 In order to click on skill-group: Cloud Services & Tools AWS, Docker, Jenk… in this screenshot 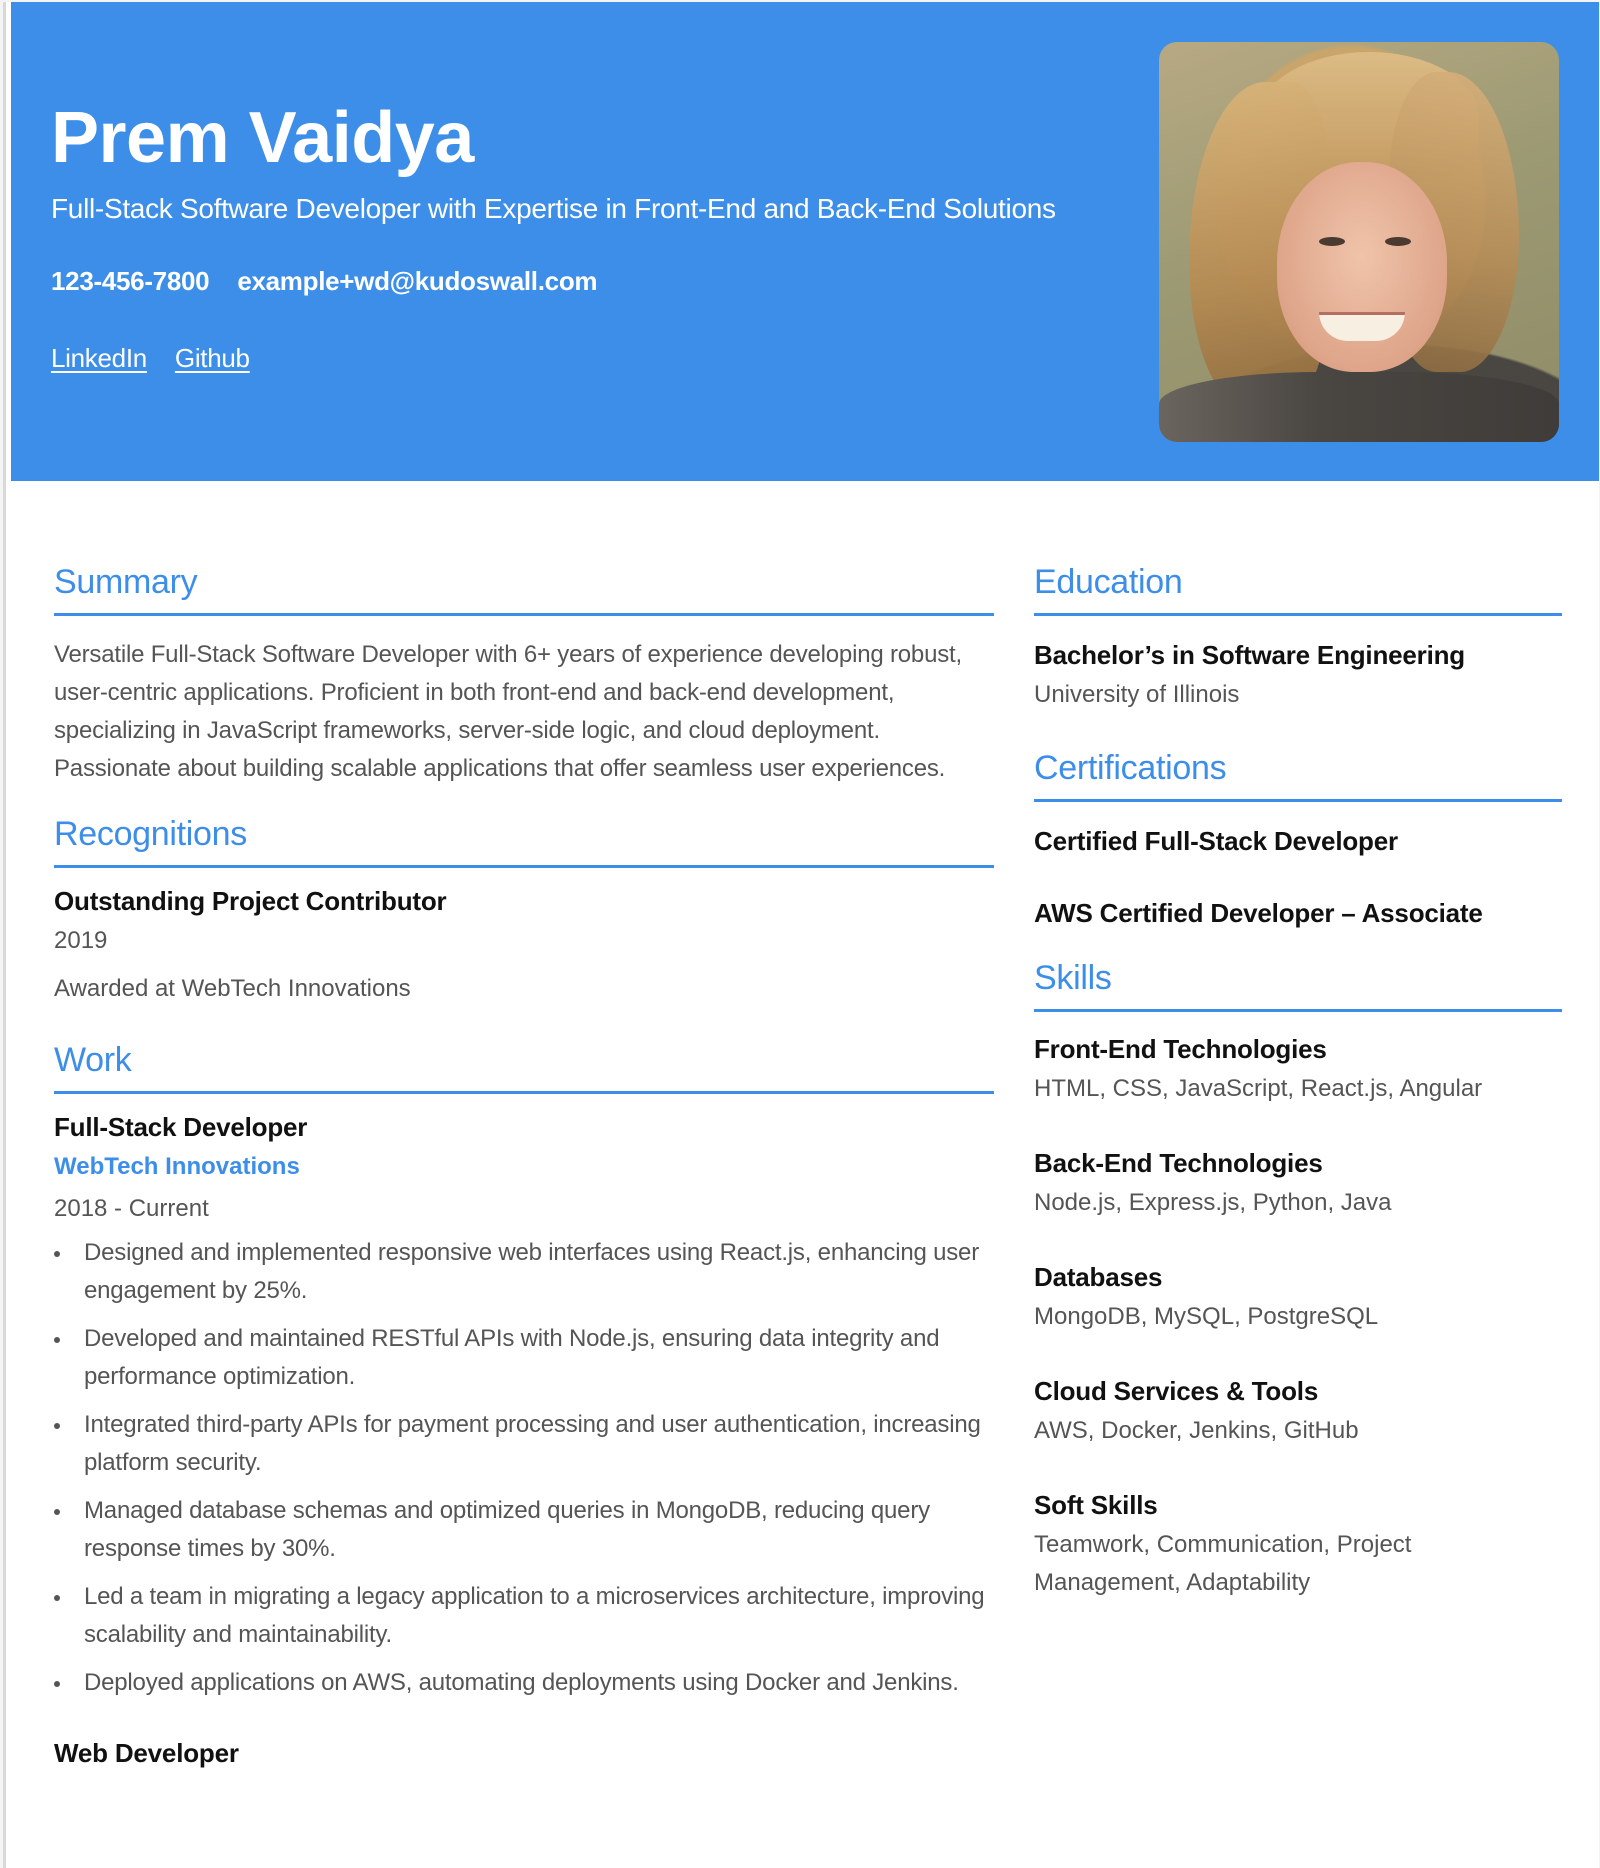, I will do `click(1298, 1412)`.